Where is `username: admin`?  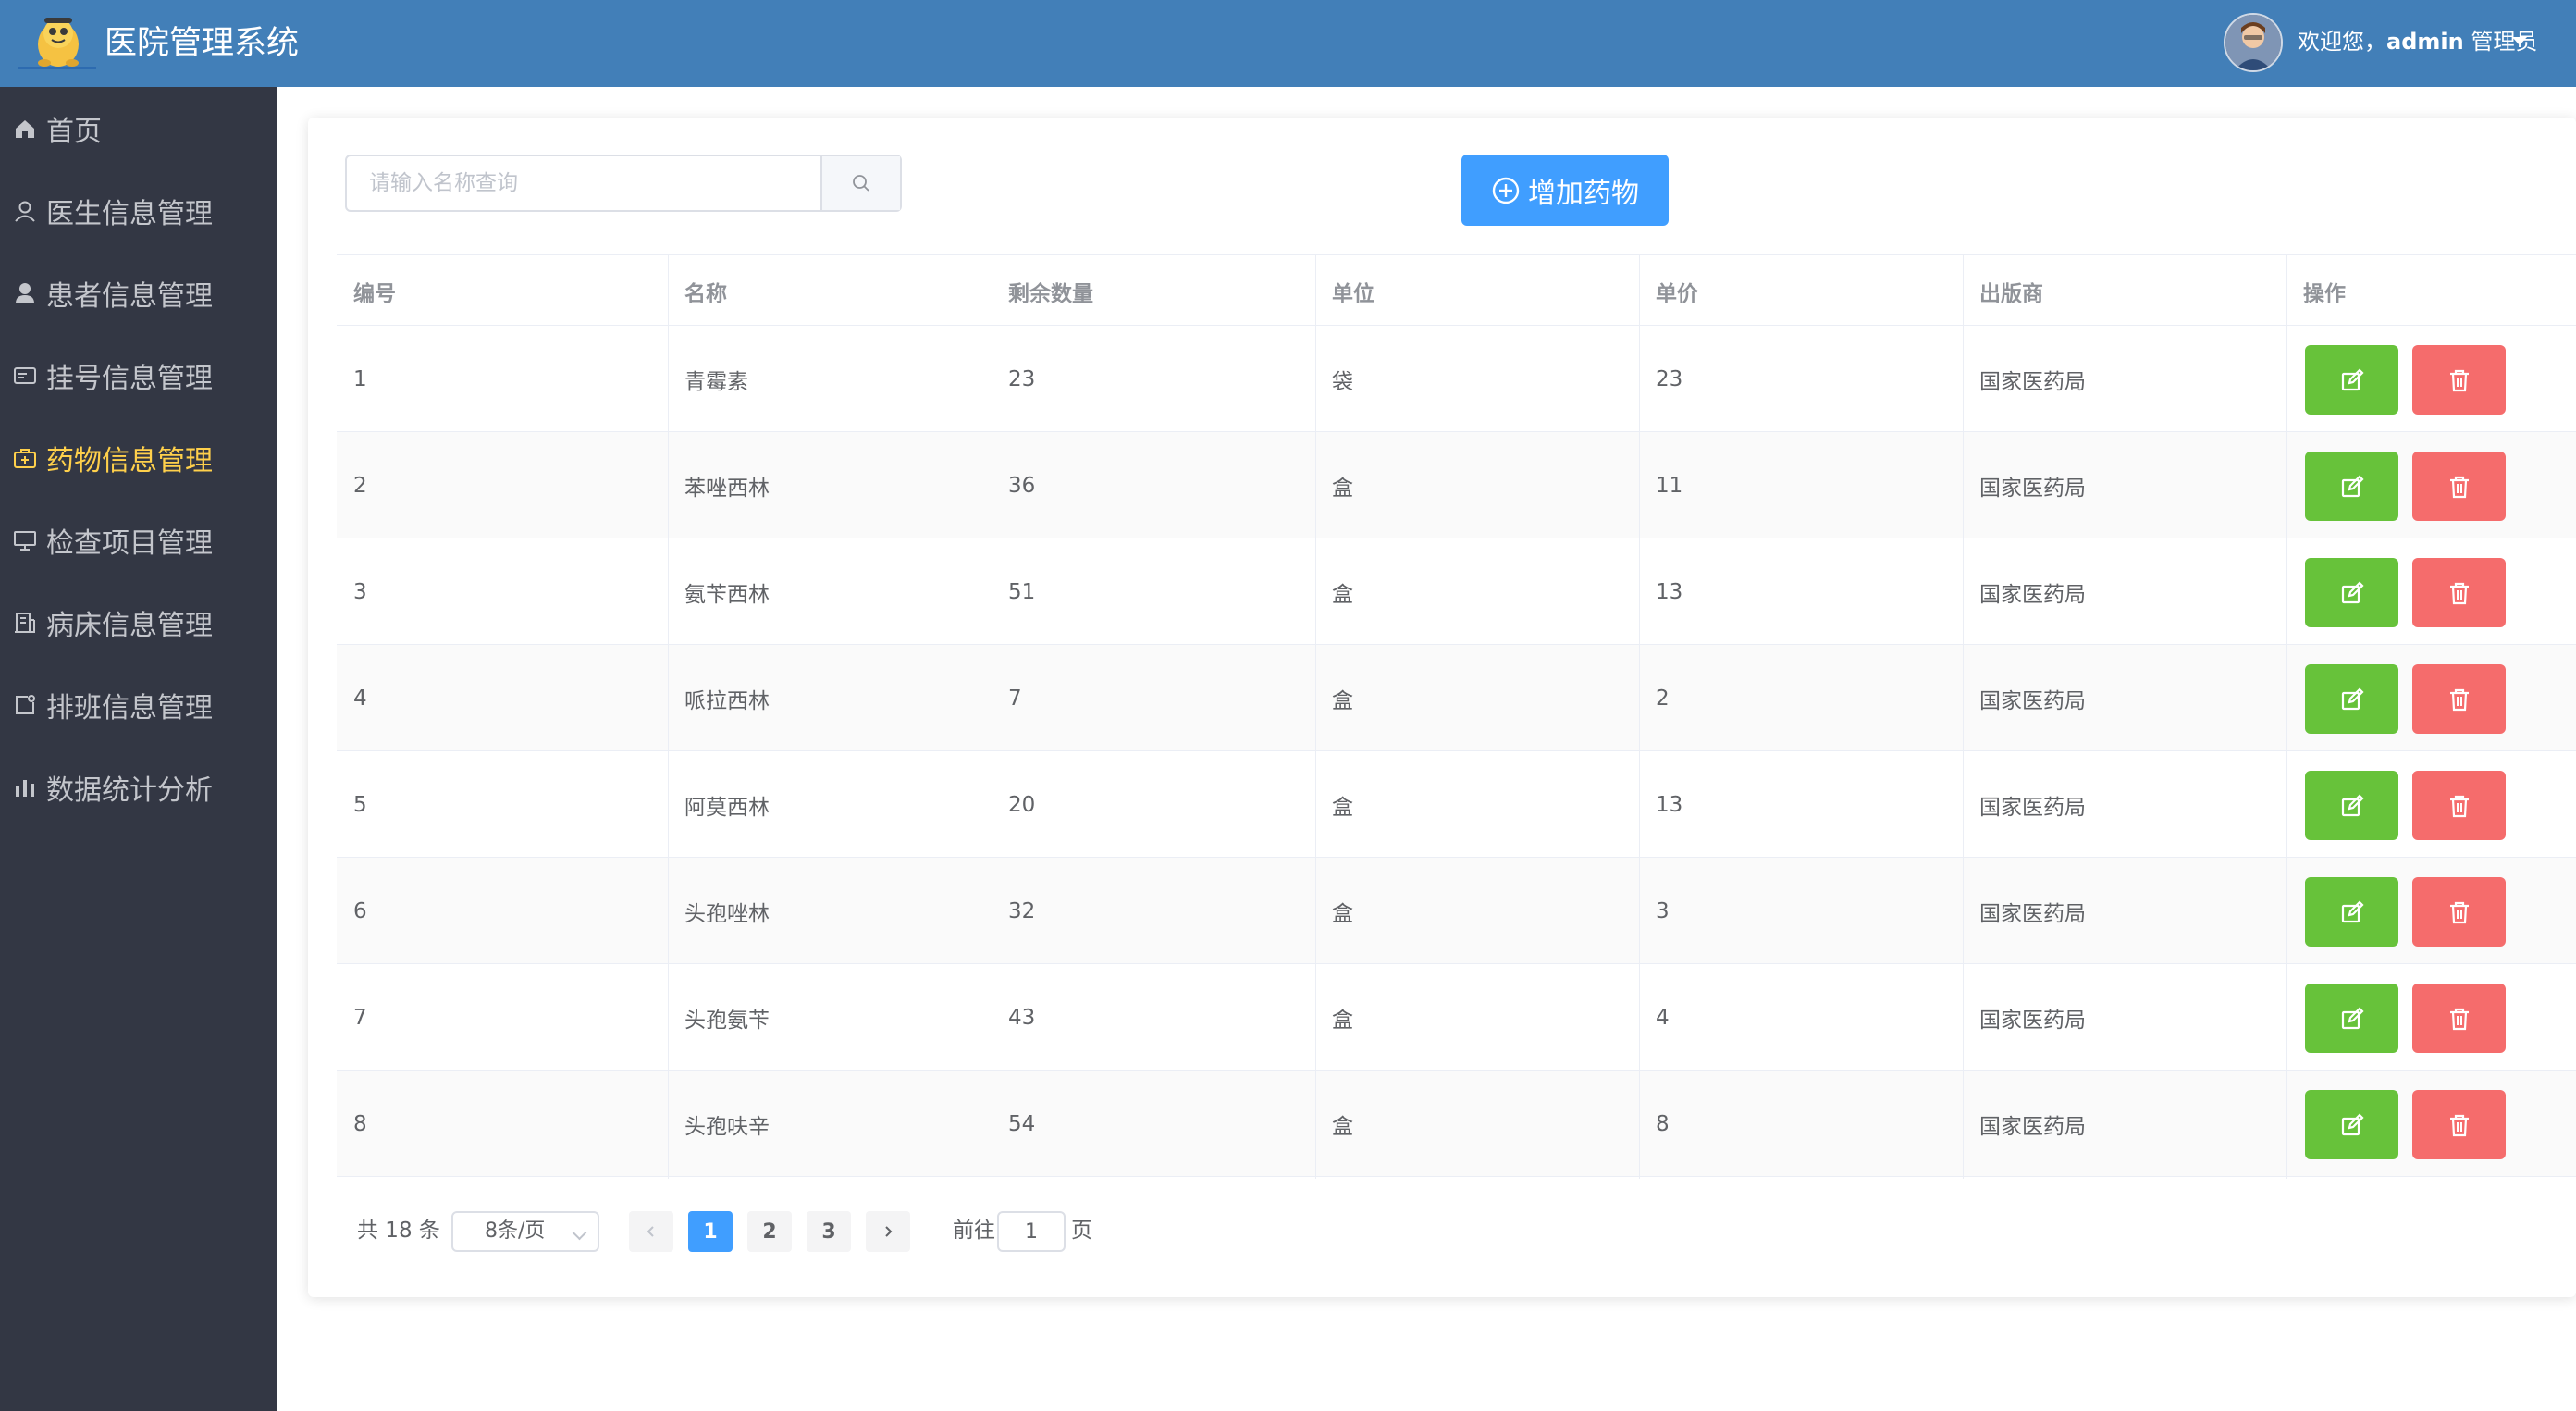
username: admin is located at coordinates (2425, 42).